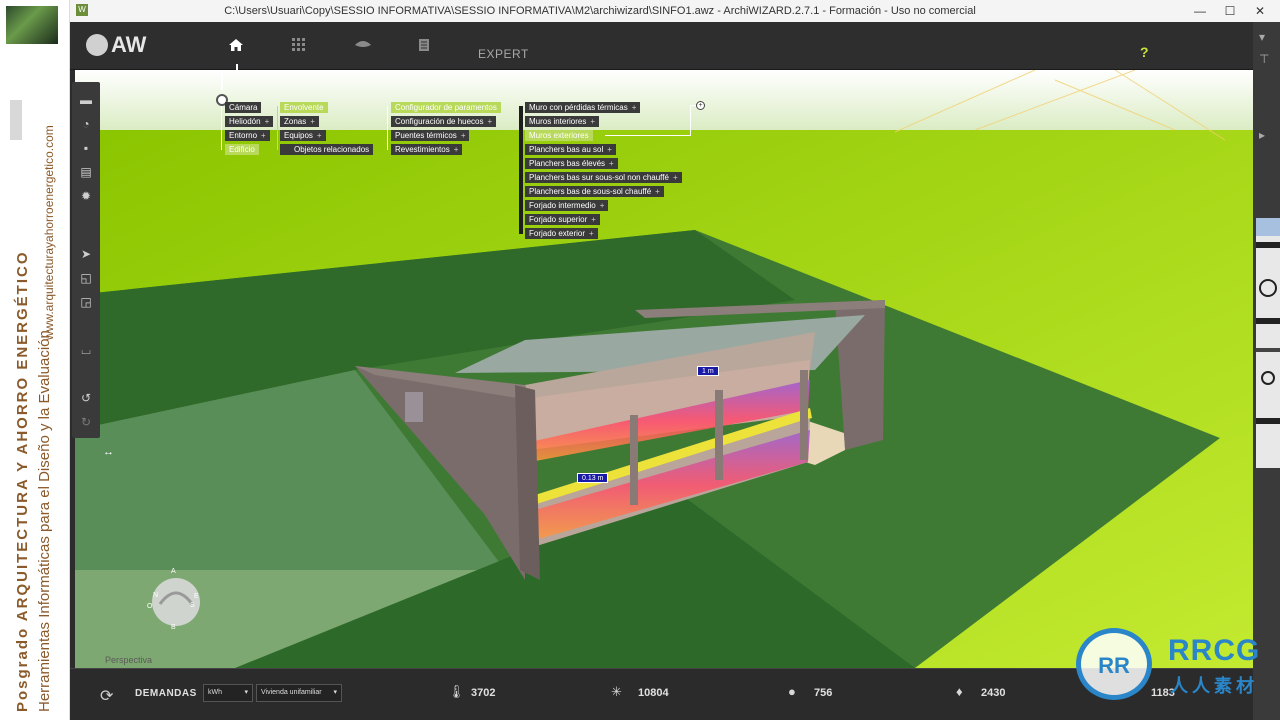  What do you see at coordinates (483, 693) in the screenshot?
I see `heating-value: 3702` at bounding box center [483, 693].